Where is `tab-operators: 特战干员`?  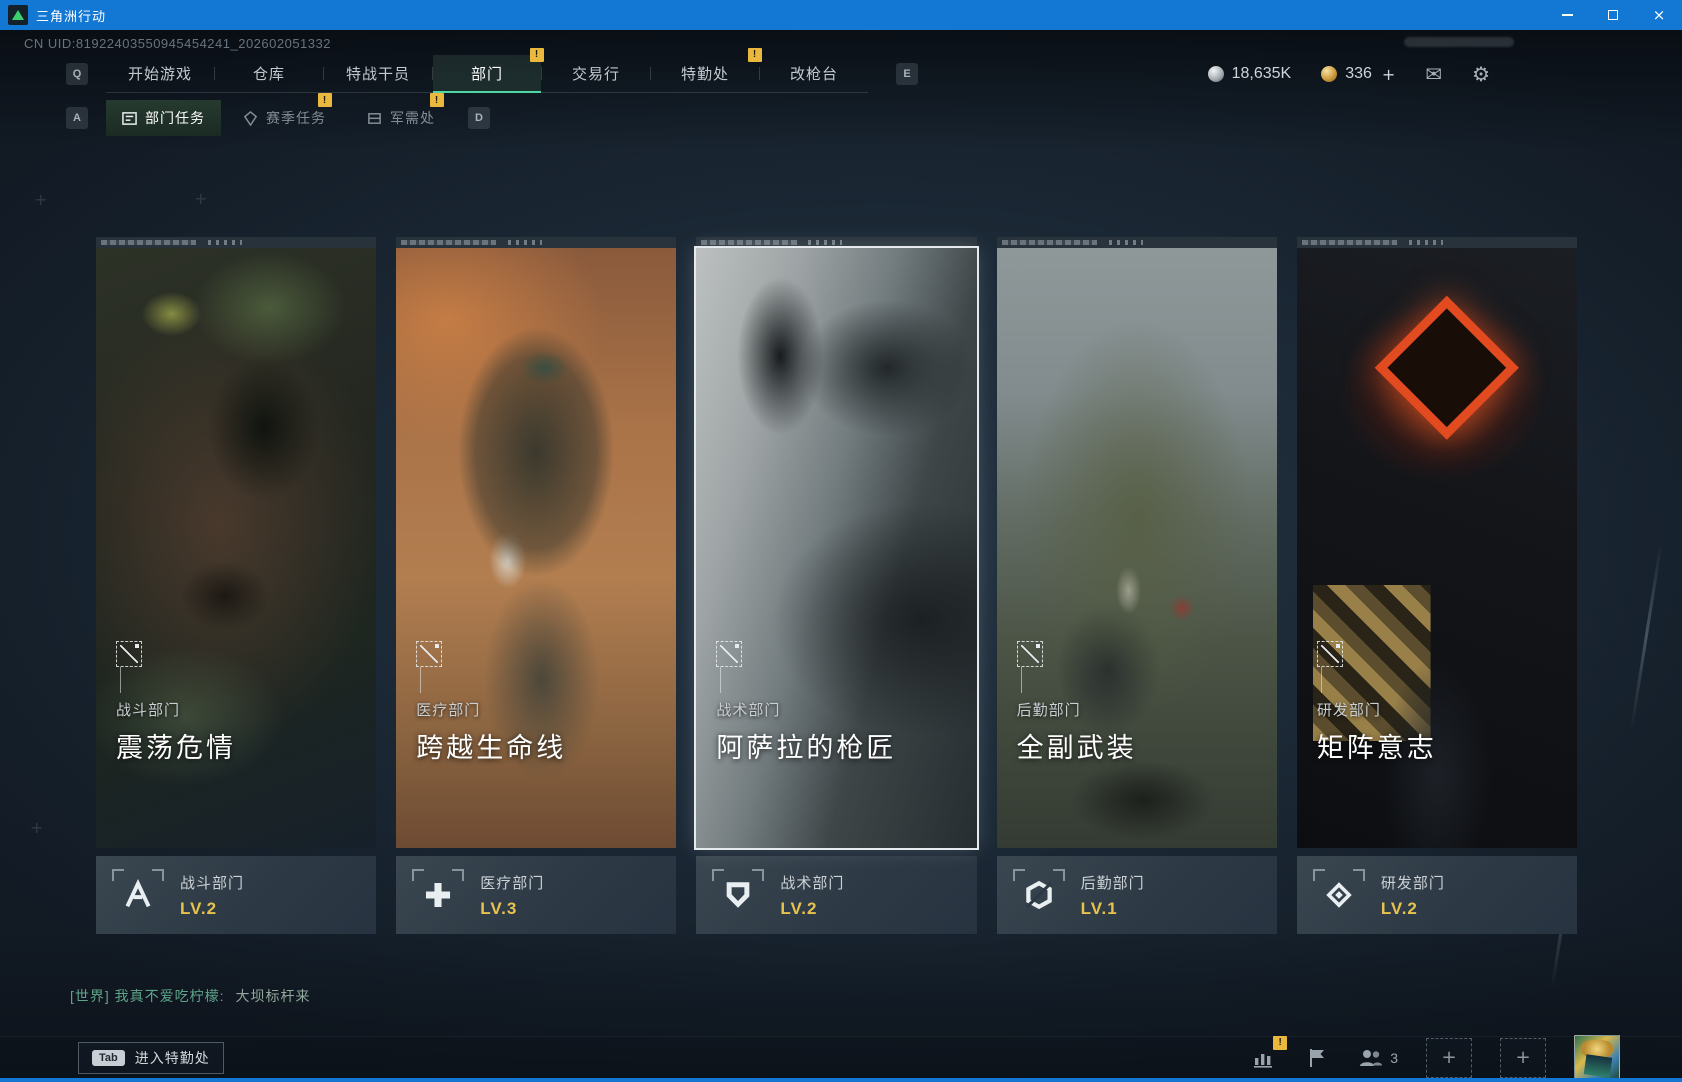
tab-operators: 特战干员 is located at coordinates (378, 74).